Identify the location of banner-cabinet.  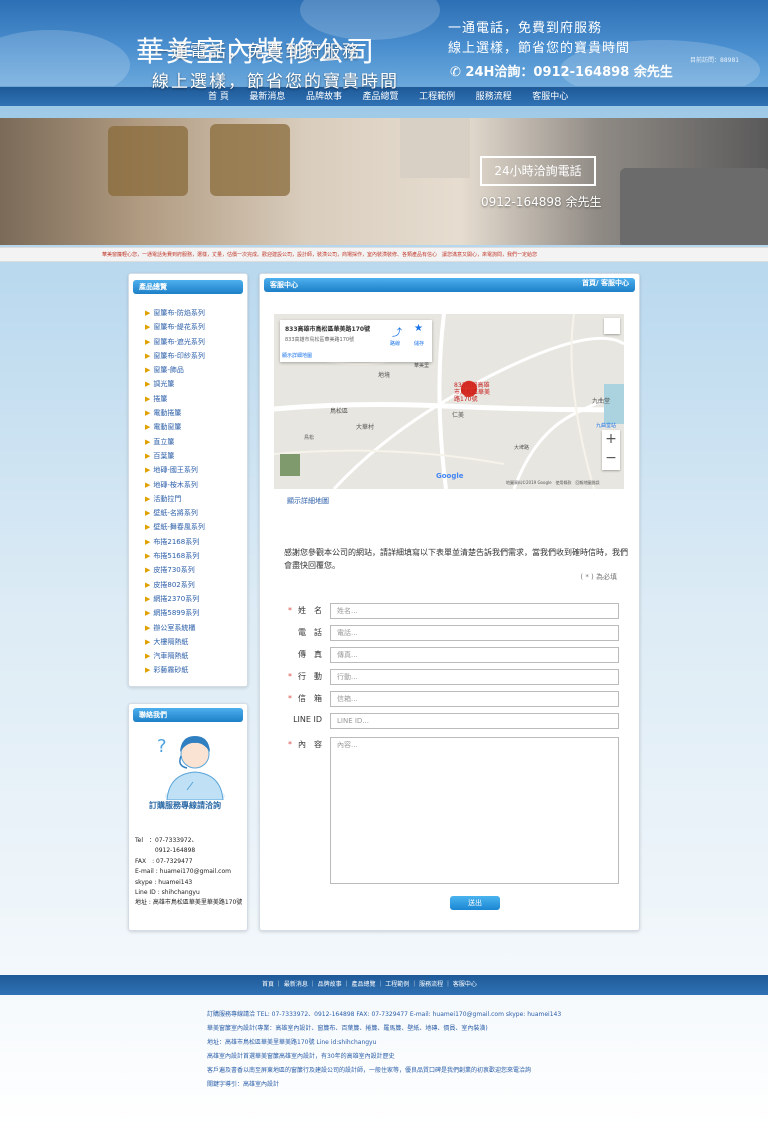
(435, 148).